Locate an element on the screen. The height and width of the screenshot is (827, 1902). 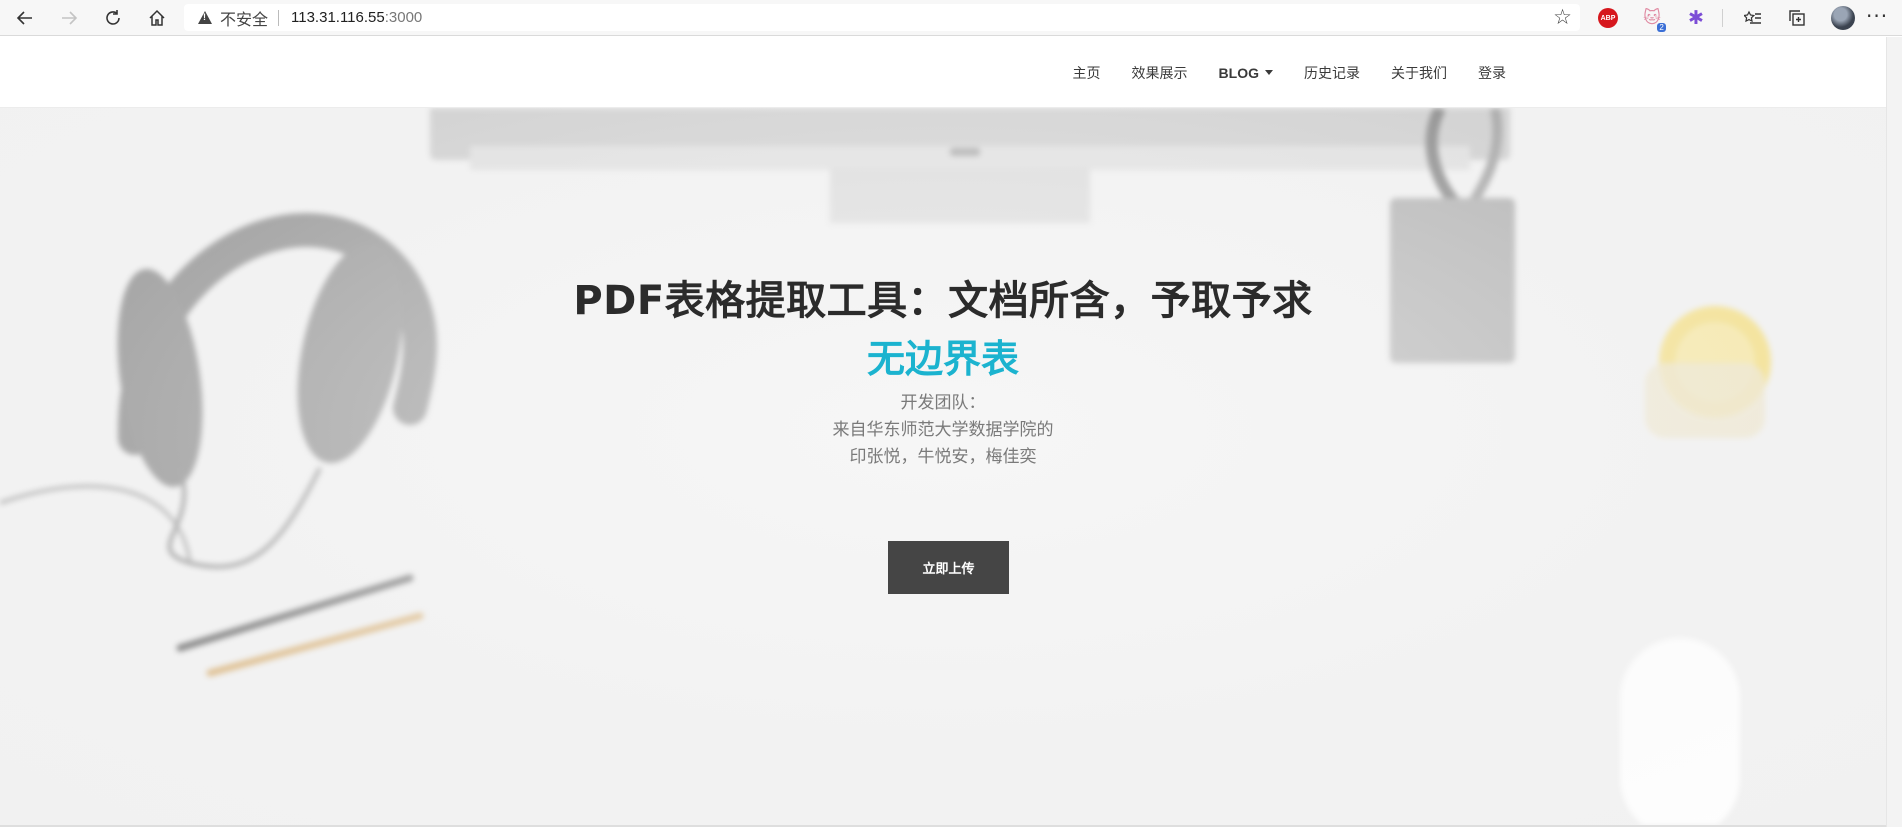
site-header: 主页 效果展示 BLOG 历史记录 关于我们 登录 is located at coordinates (951, 72).